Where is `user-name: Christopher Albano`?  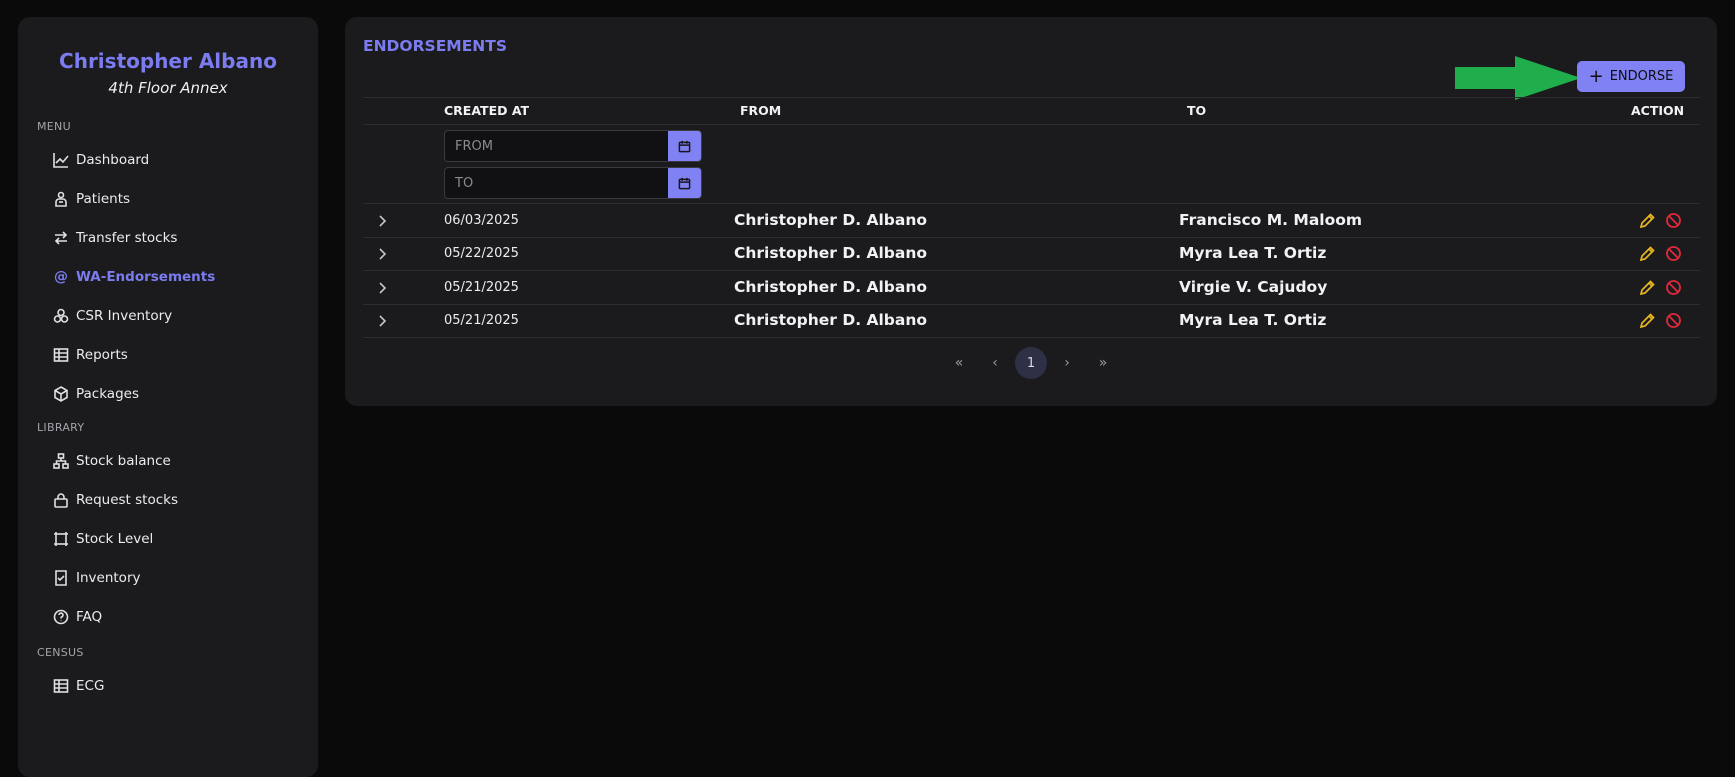
user-name: Christopher Albano is located at coordinates (168, 61).